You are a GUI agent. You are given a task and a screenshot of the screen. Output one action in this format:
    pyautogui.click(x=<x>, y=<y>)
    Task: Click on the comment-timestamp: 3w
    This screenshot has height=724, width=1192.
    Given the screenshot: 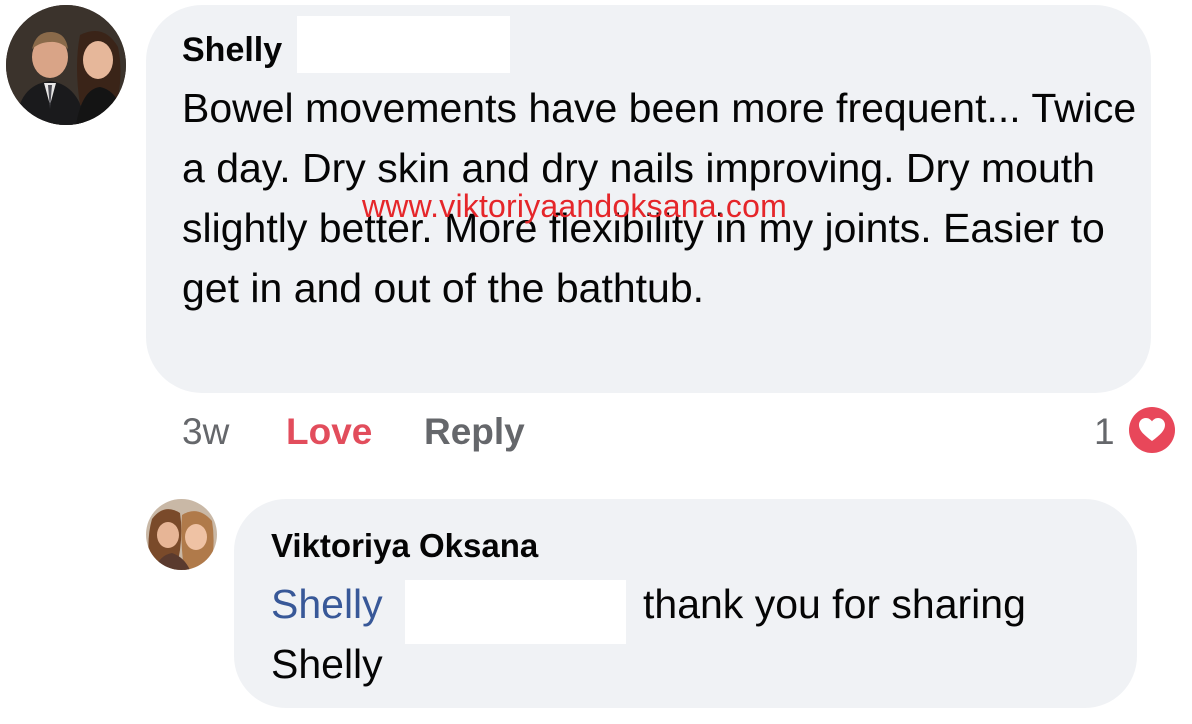 What is the action you would take?
    pyautogui.click(x=205, y=432)
    